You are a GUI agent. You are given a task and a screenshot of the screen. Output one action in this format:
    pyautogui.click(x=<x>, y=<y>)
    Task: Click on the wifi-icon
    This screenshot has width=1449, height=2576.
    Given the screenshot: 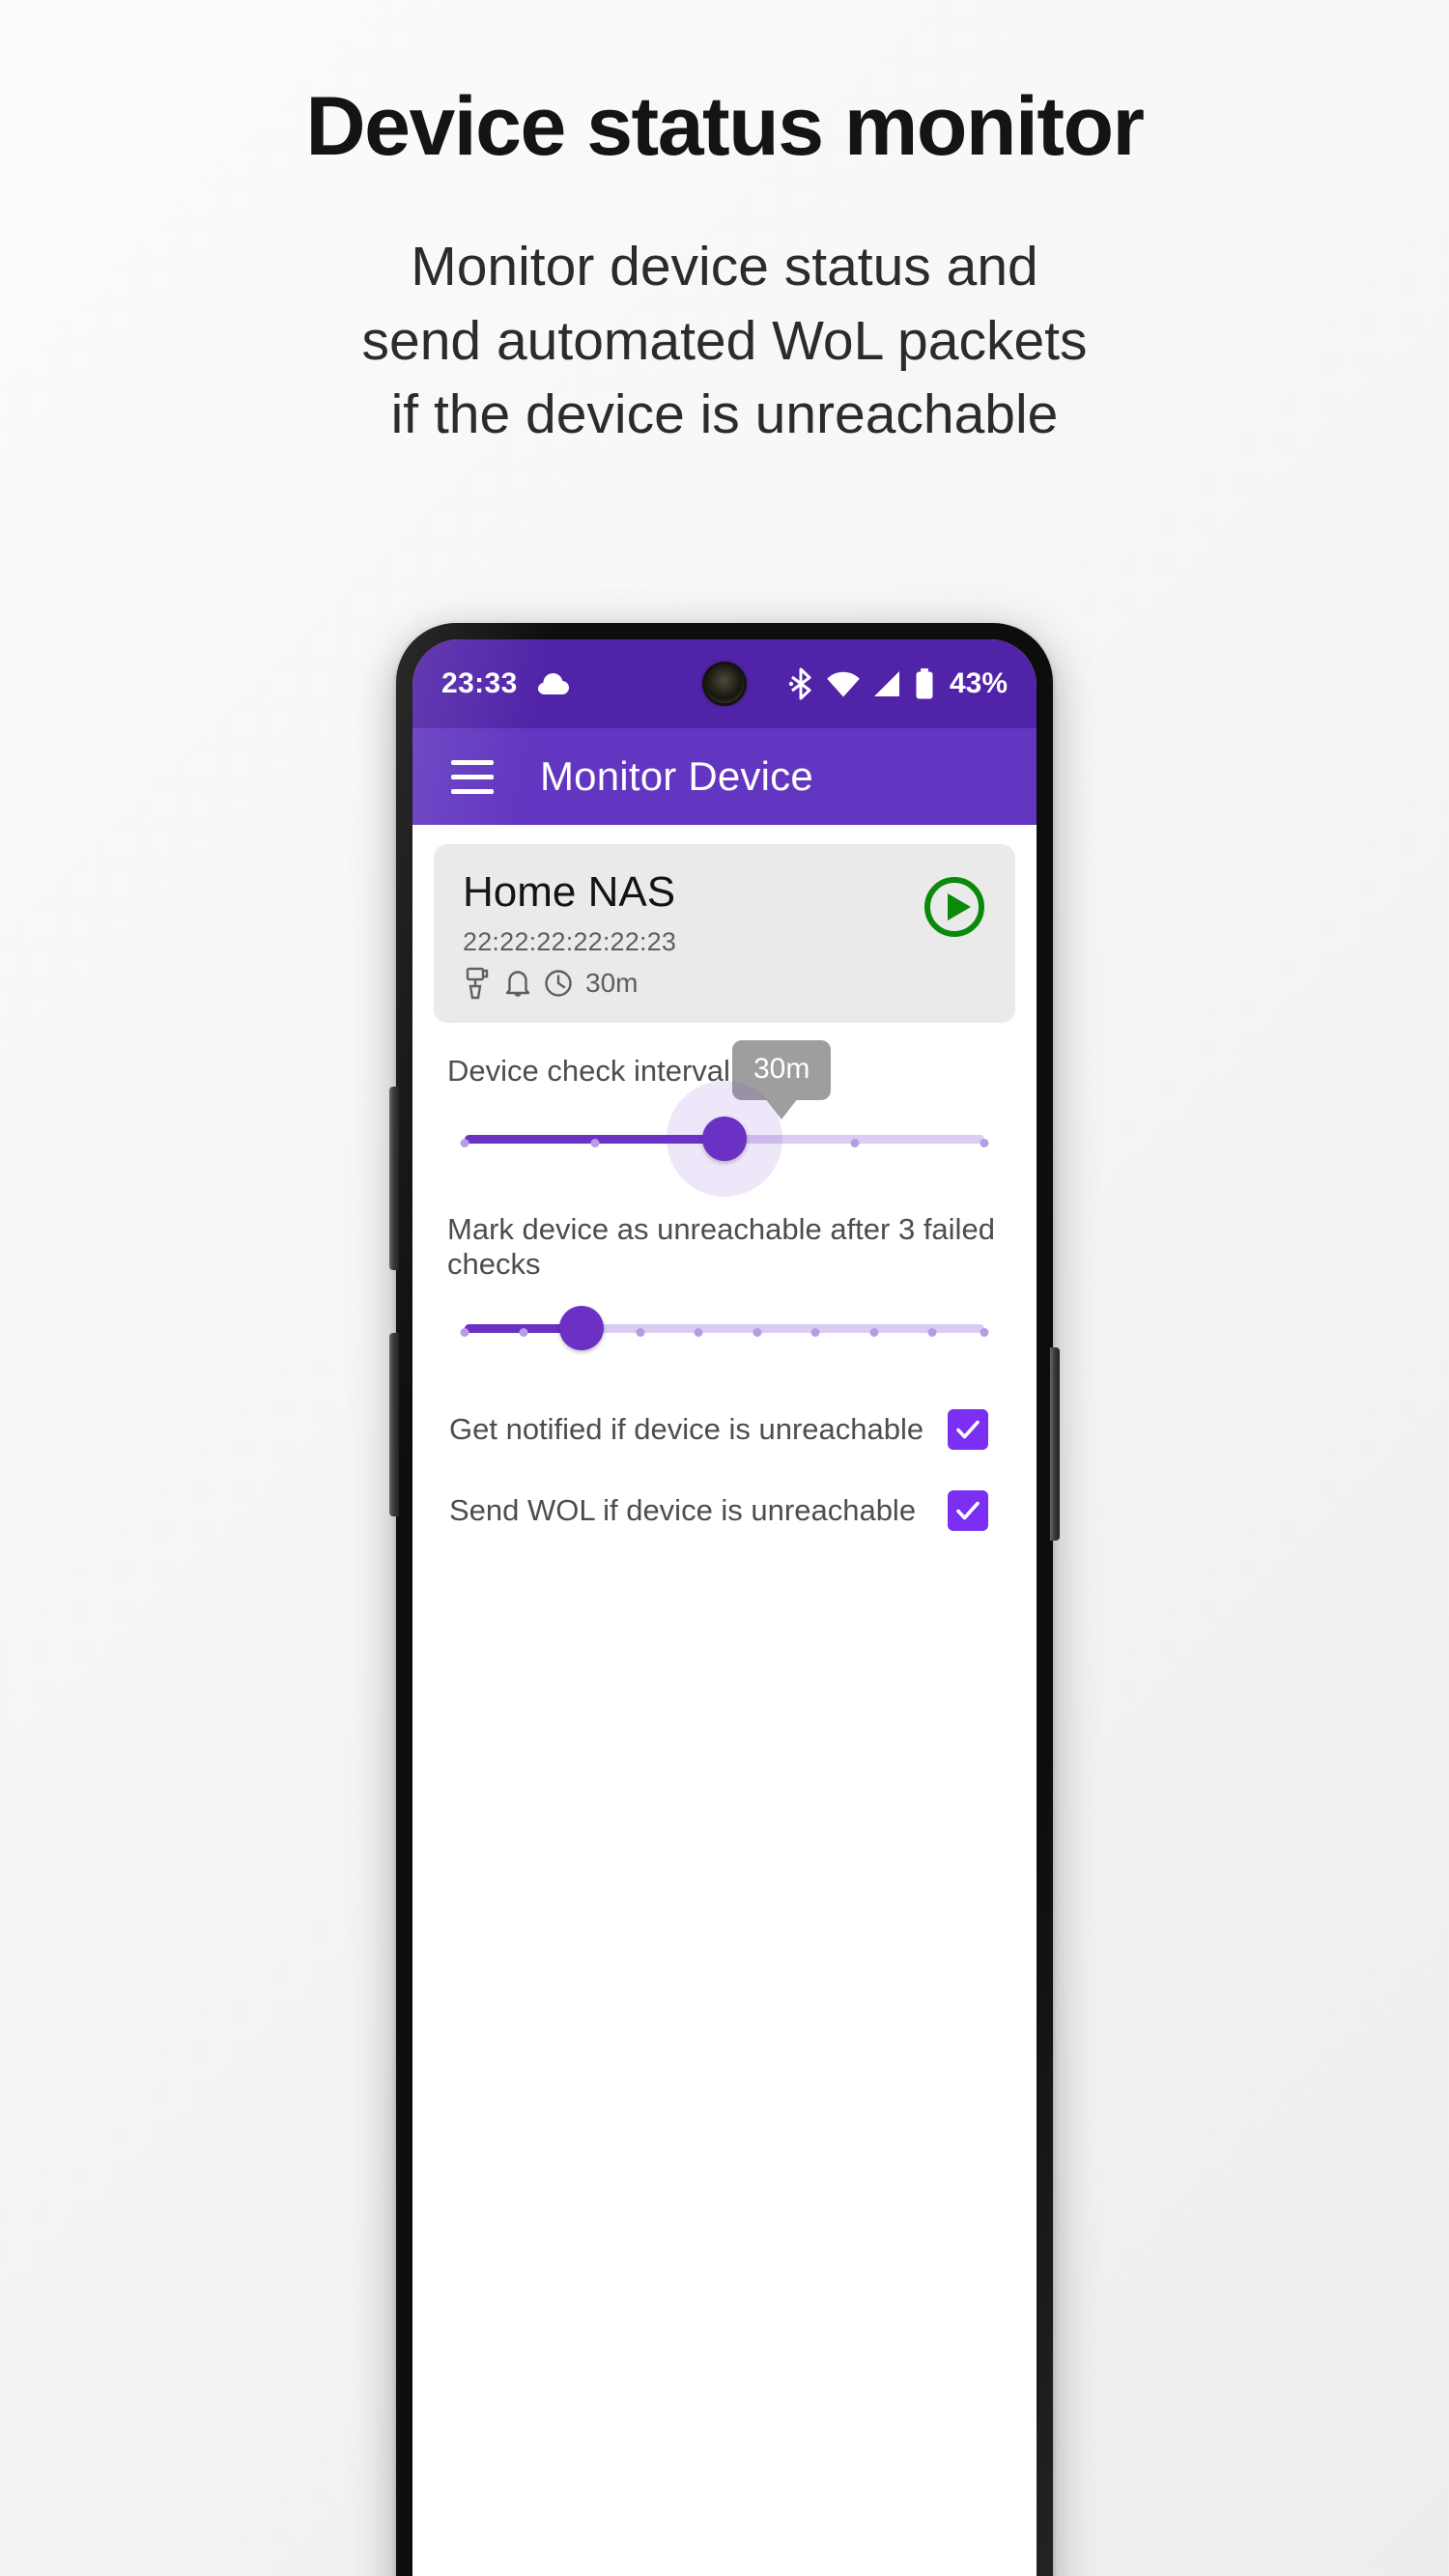 What is the action you would take?
    pyautogui.click(x=843, y=683)
    